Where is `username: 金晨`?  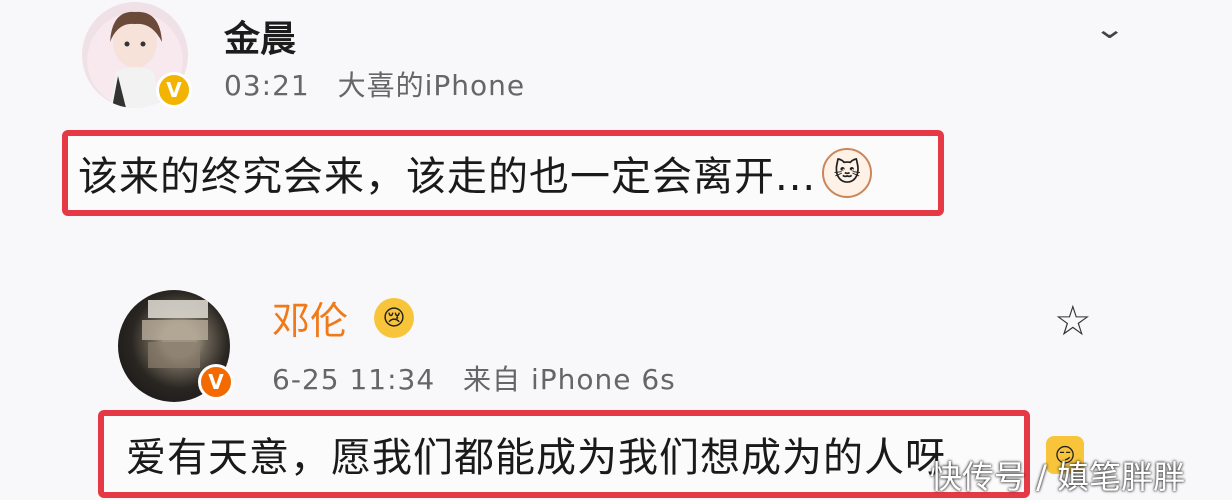 username: 金晨 is located at coordinates (260, 36).